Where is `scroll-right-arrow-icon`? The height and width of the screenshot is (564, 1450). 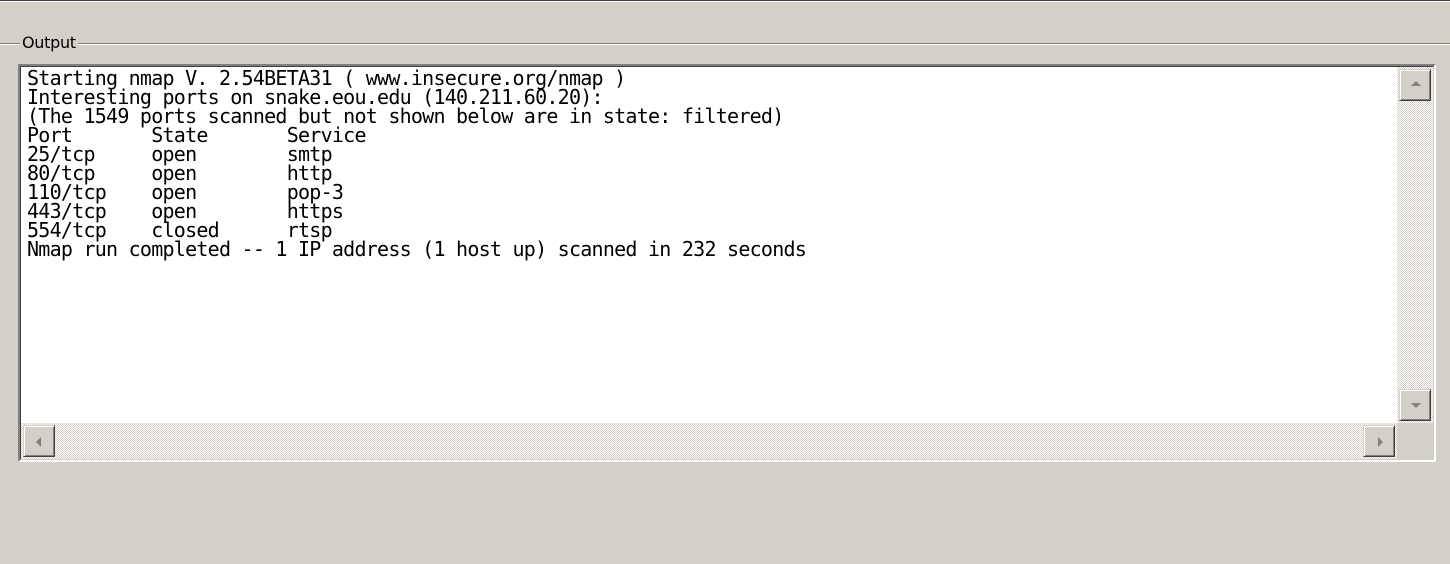
scroll-right-arrow-icon is located at coordinates (1380, 442).